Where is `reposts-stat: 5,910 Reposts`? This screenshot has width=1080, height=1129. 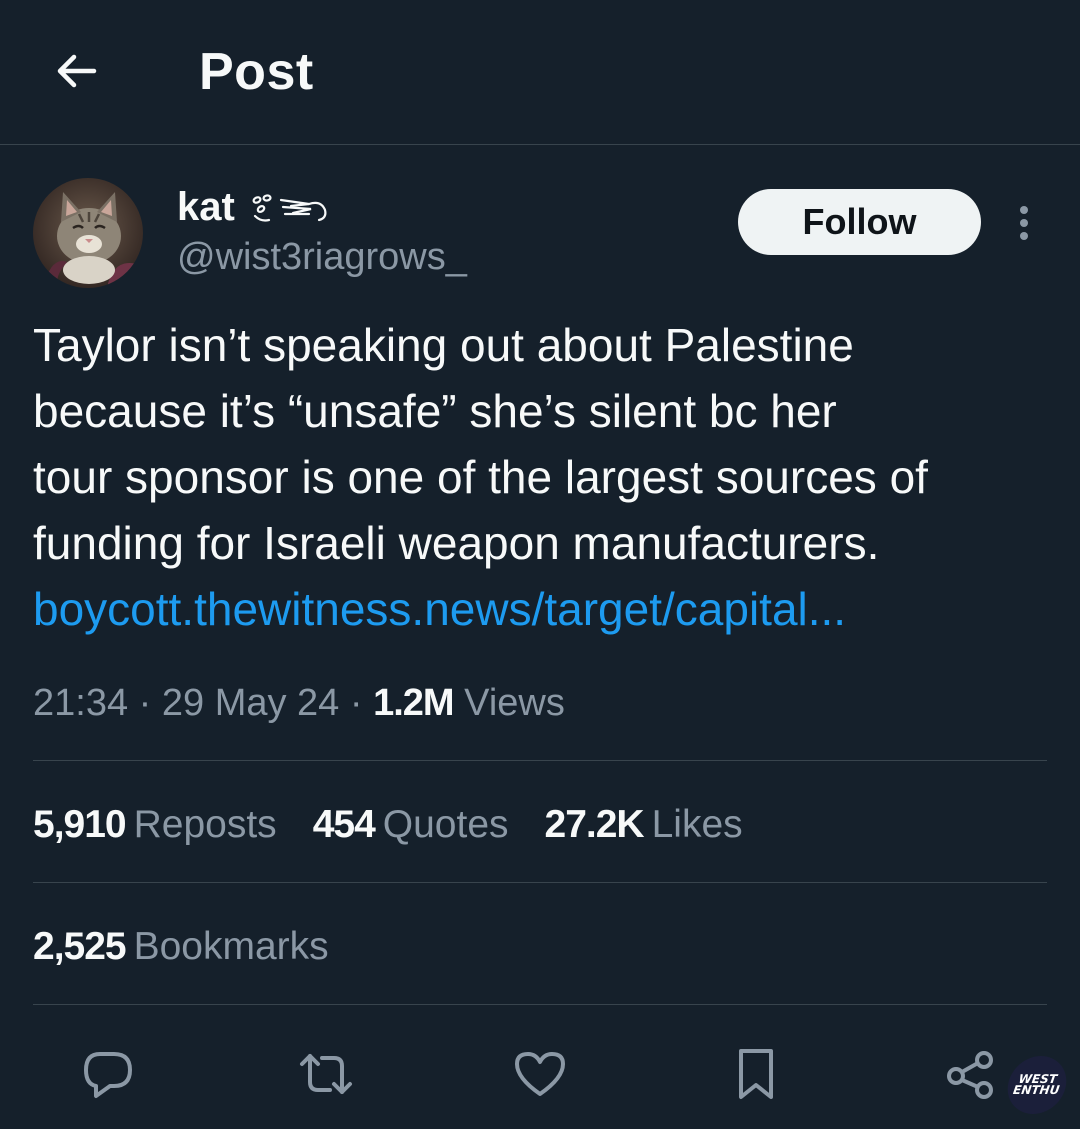
reposts-stat: 5,910 Reposts is located at coordinates (155, 825).